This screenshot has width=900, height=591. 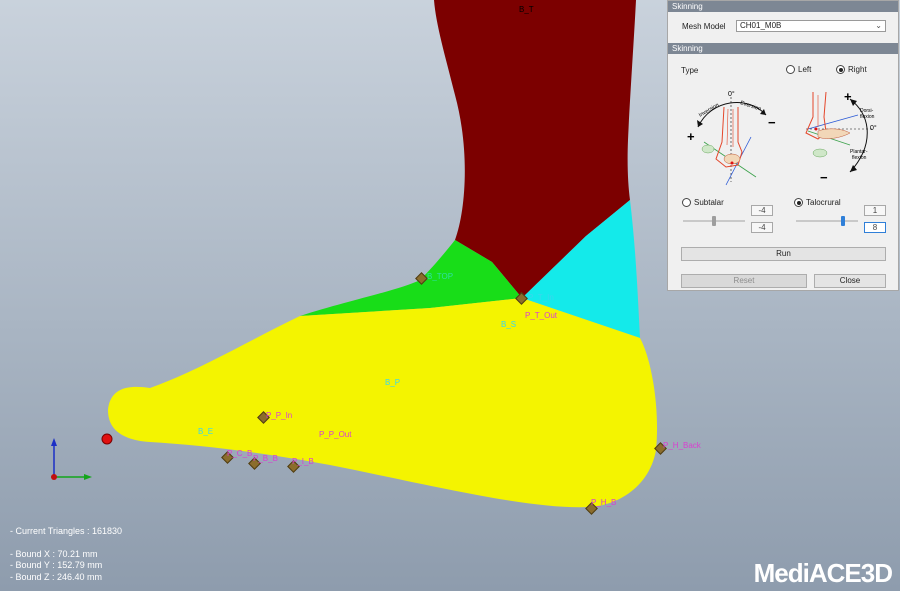 I want to click on landmark-label-p-b-b: P_B_B, so click(x=265, y=458).